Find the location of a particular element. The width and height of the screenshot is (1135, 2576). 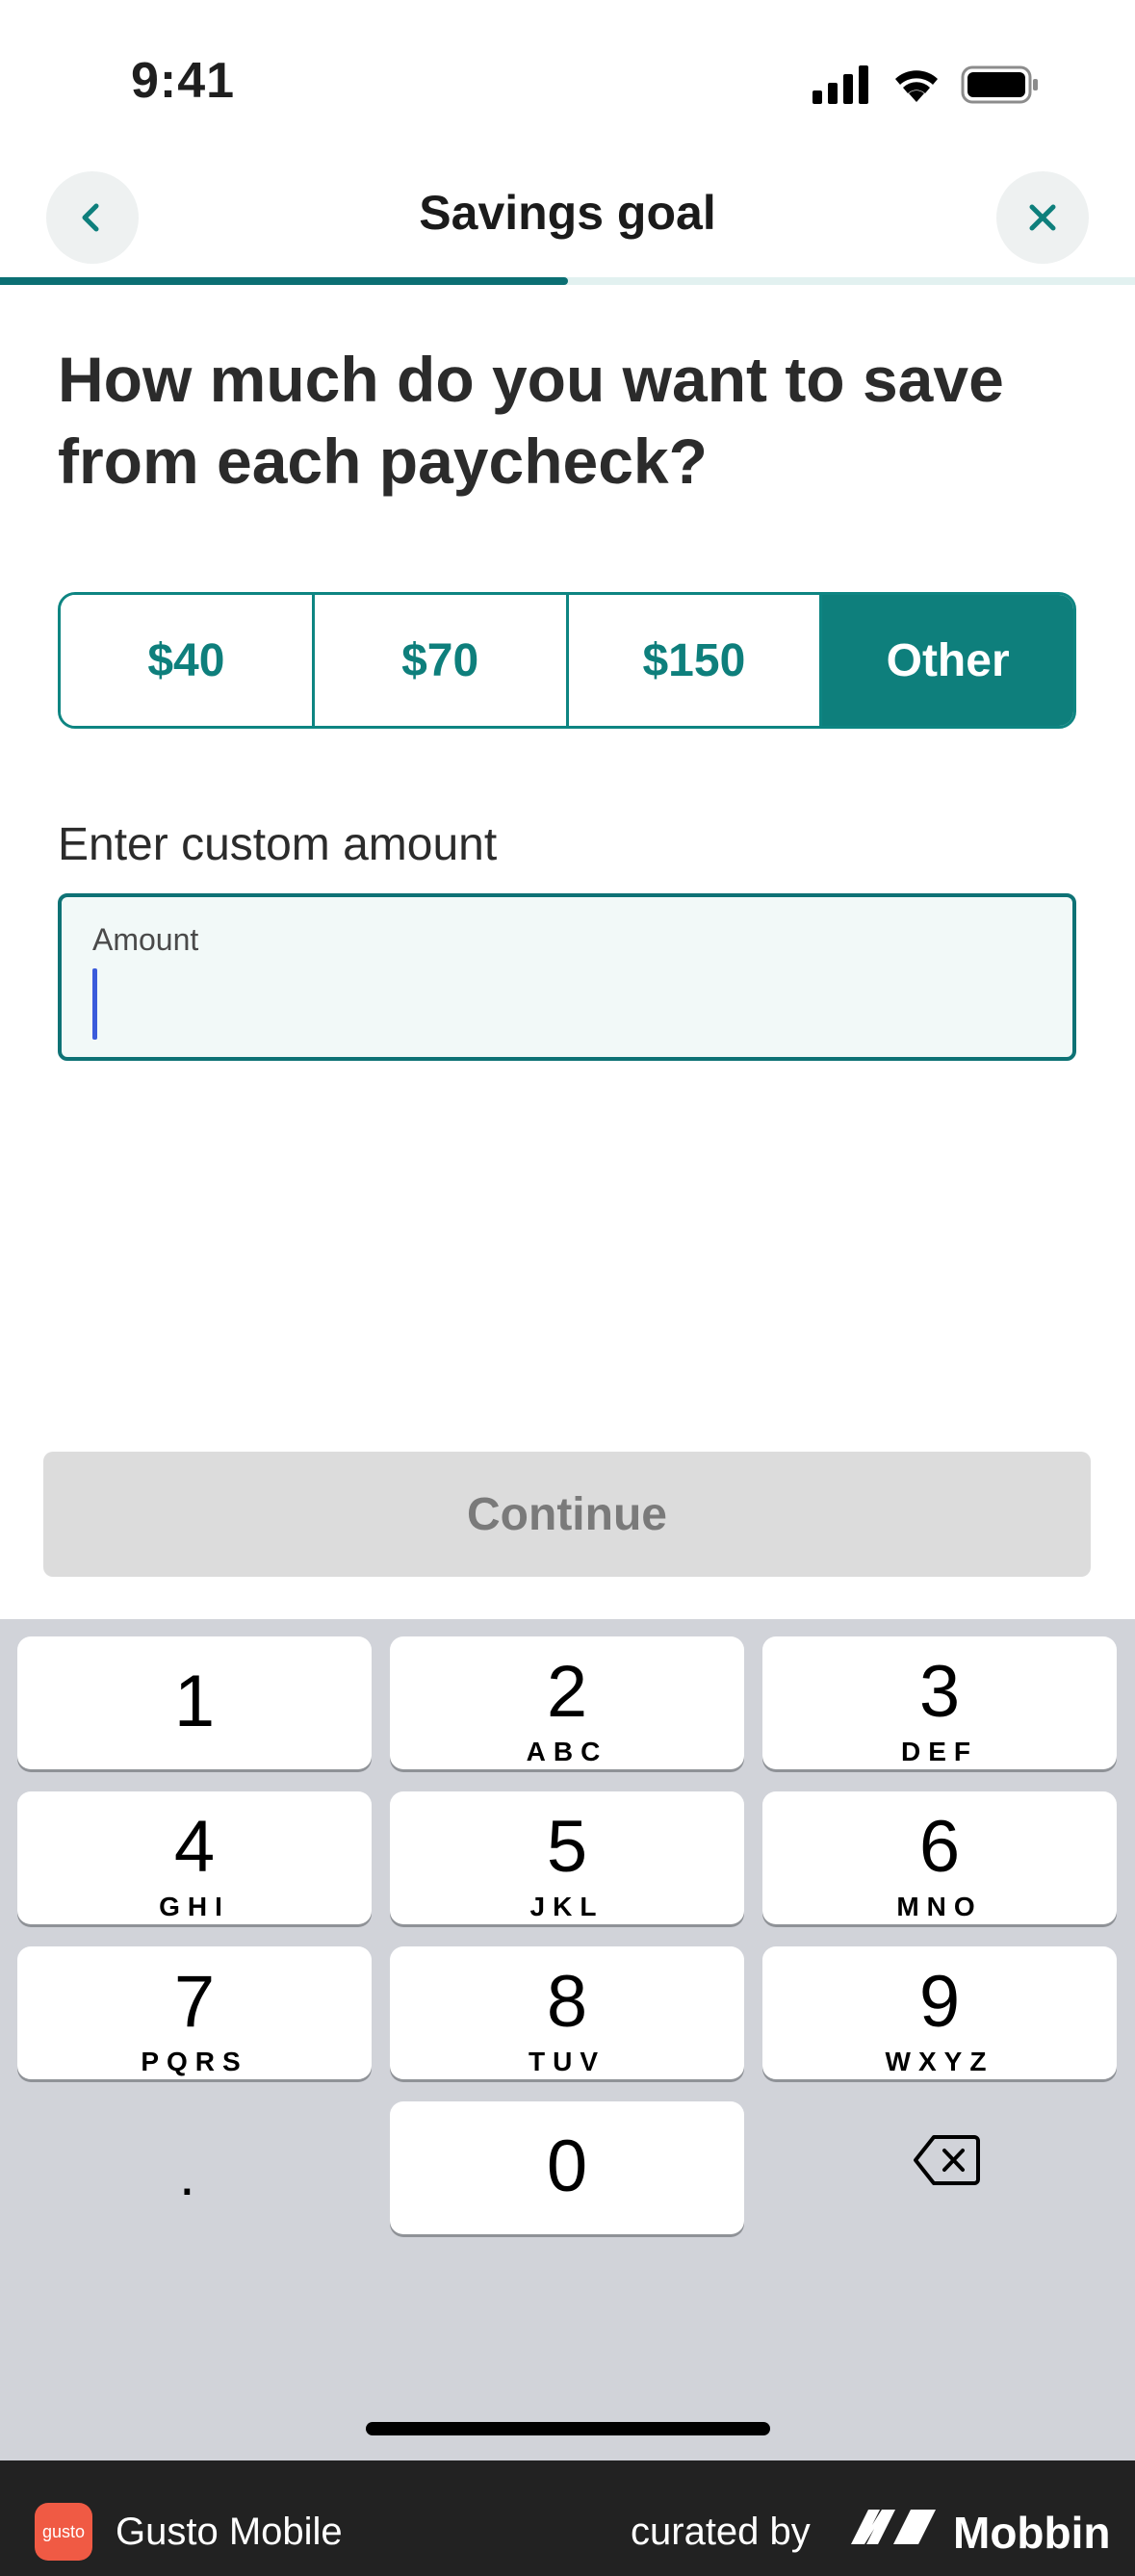

progress-bar is located at coordinates (567, 281).